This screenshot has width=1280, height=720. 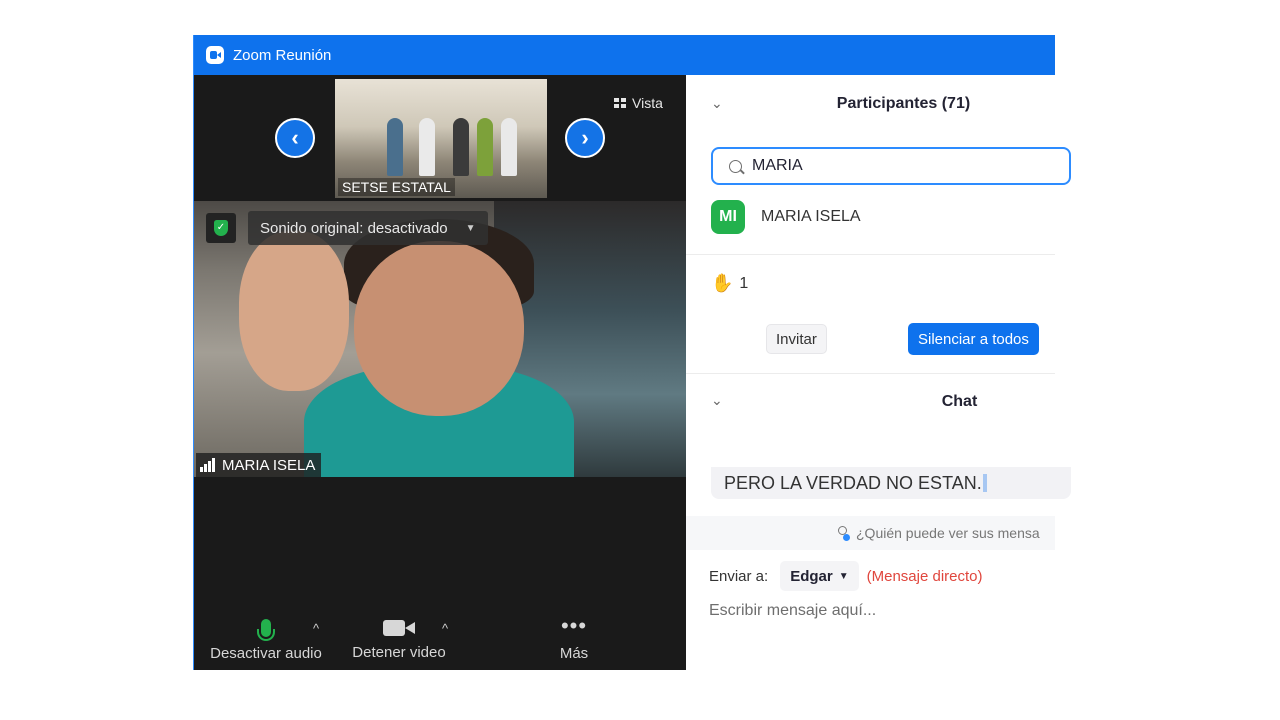 I want to click on participant-search-input, so click(x=892, y=166).